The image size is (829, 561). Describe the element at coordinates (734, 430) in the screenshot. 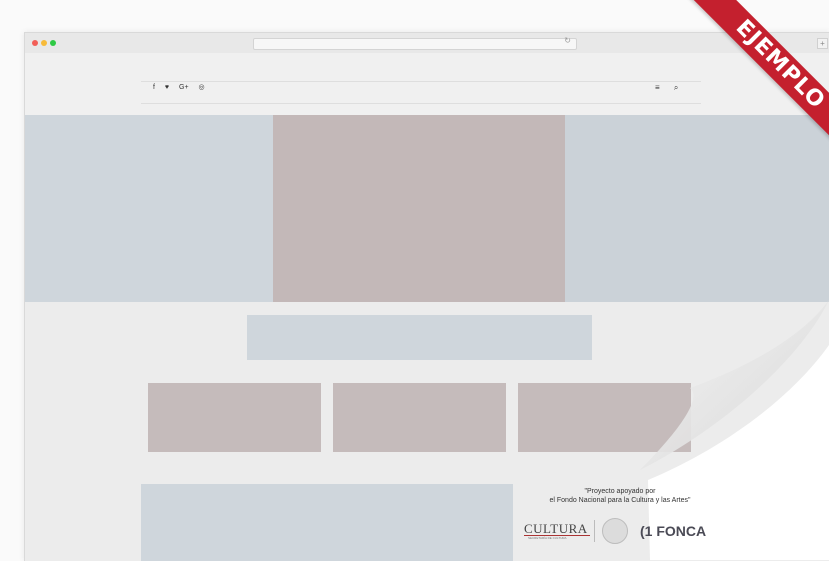

I see `page-curl` at that location.